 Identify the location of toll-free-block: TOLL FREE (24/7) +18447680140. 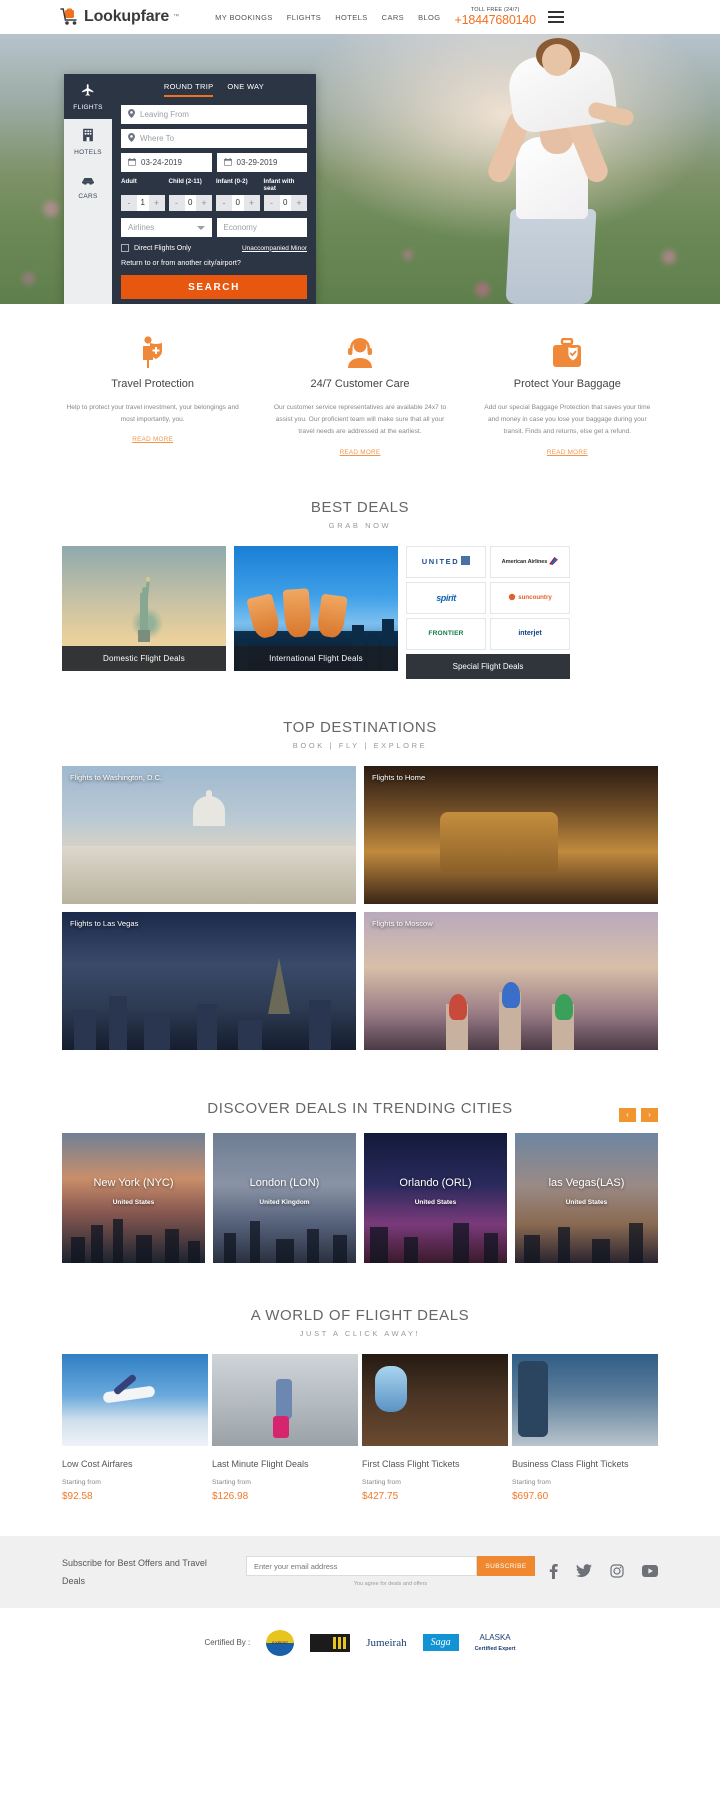
(496, 17).